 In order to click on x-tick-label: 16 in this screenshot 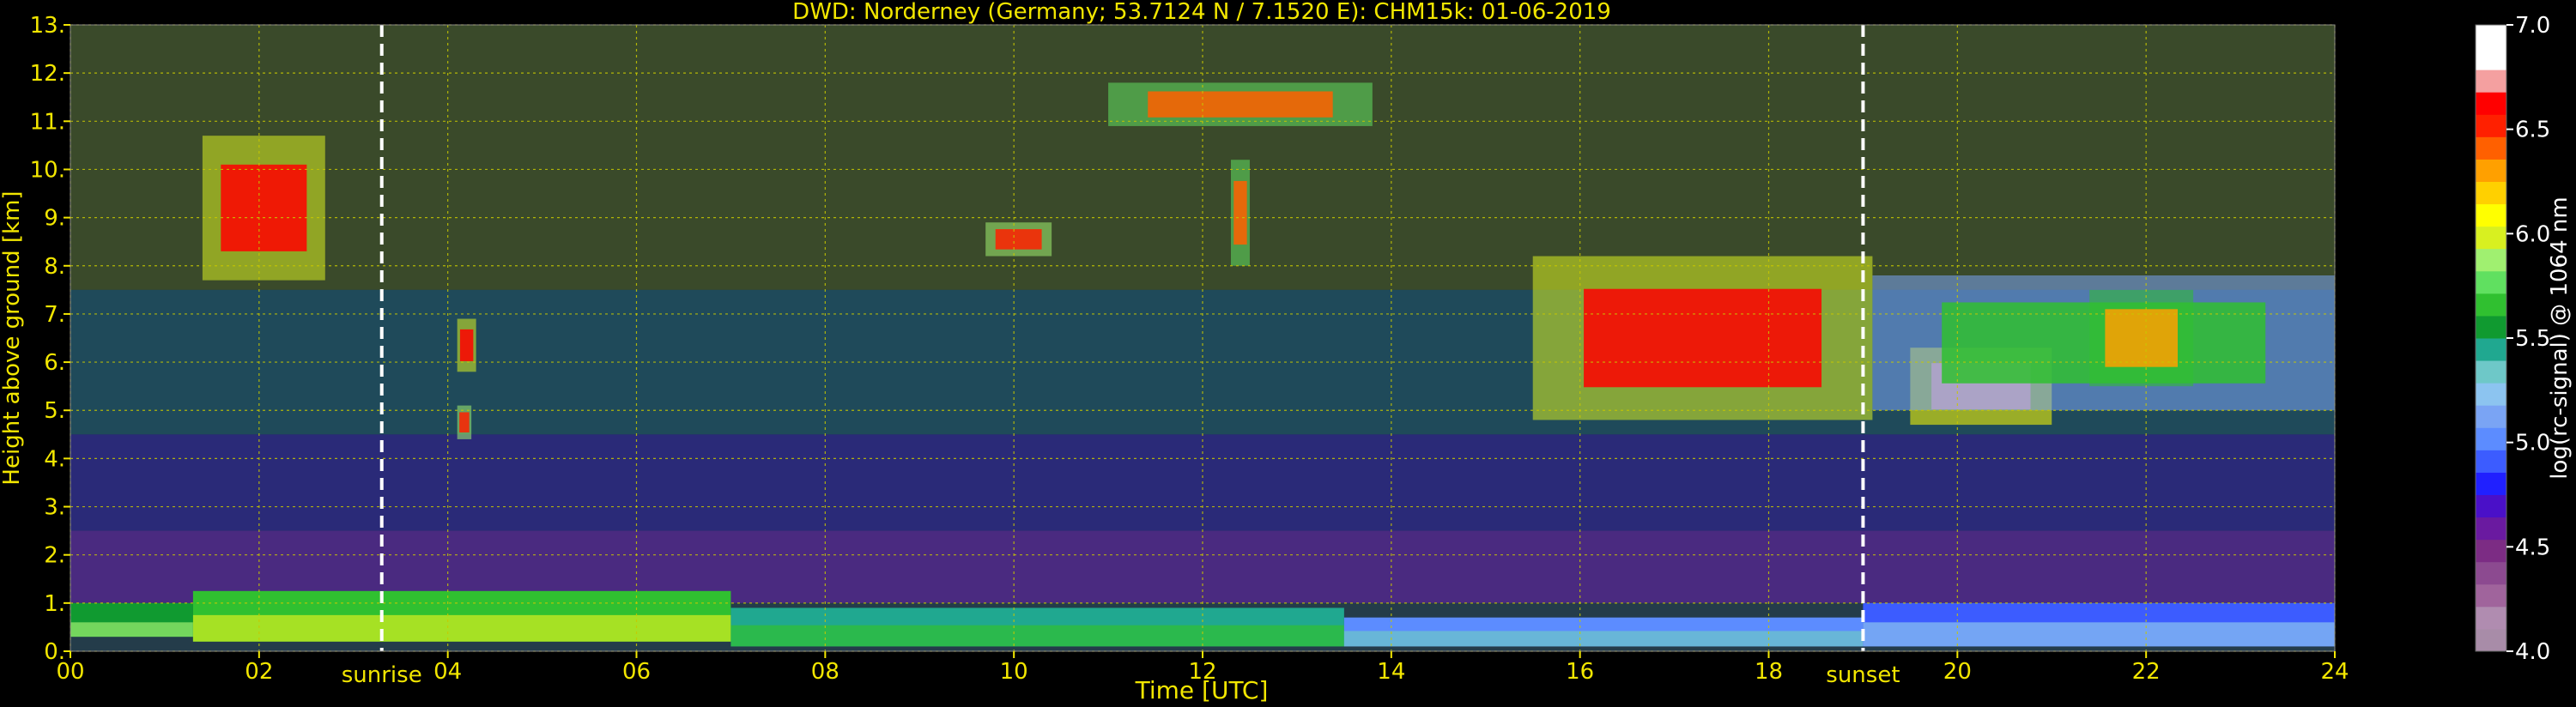, I will do `click(1580, 672)`.